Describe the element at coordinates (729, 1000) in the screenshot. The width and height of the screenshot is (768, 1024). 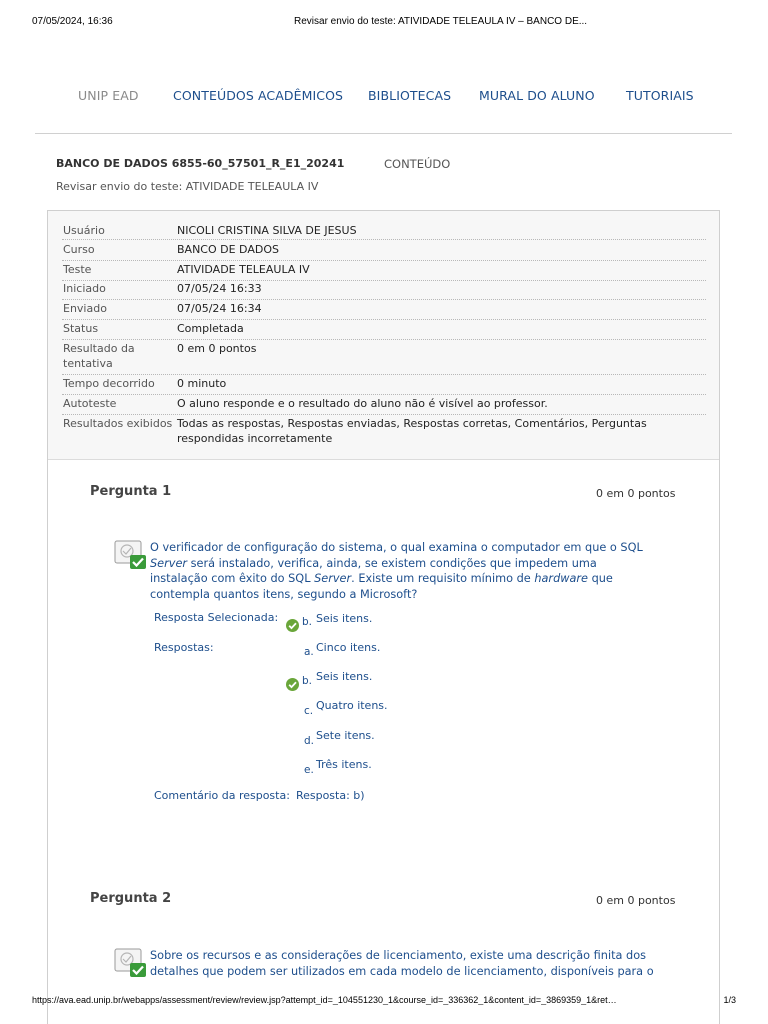
I see `print-page-number: 1/3` at that location.